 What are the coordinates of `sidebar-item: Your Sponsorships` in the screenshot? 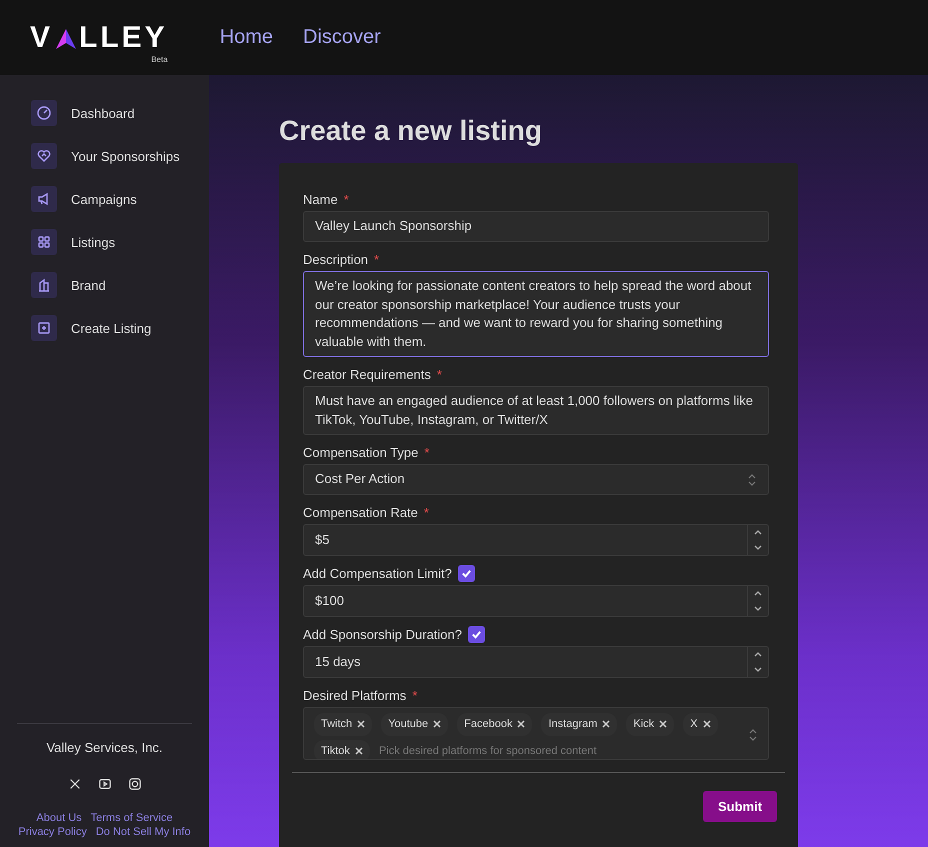 It's located at (120, 156).